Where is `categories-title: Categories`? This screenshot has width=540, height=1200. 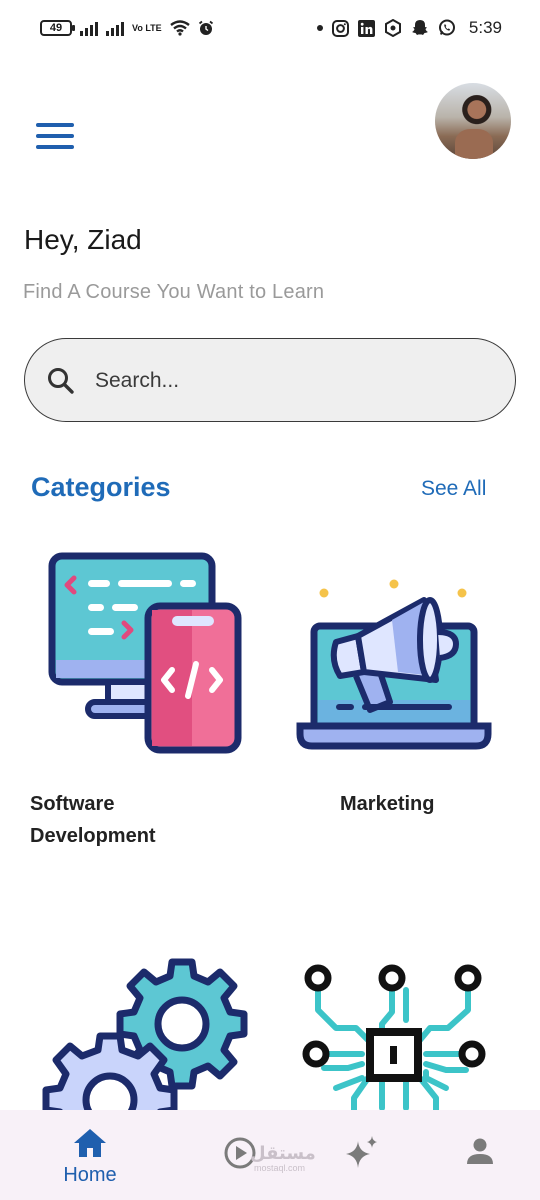 categories-title: Categories is located at coordinates (101, 487).